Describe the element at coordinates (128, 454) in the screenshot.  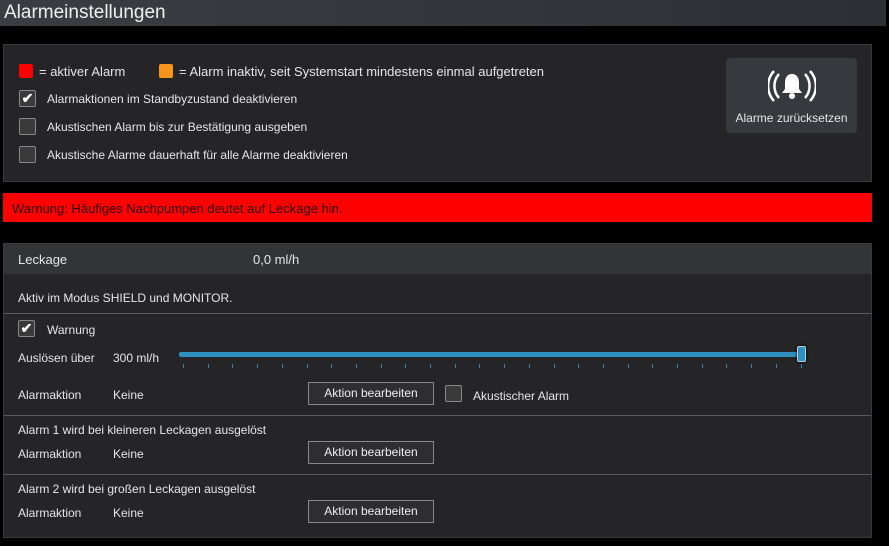
I see `alarm1-action-value: Keine` at that location.